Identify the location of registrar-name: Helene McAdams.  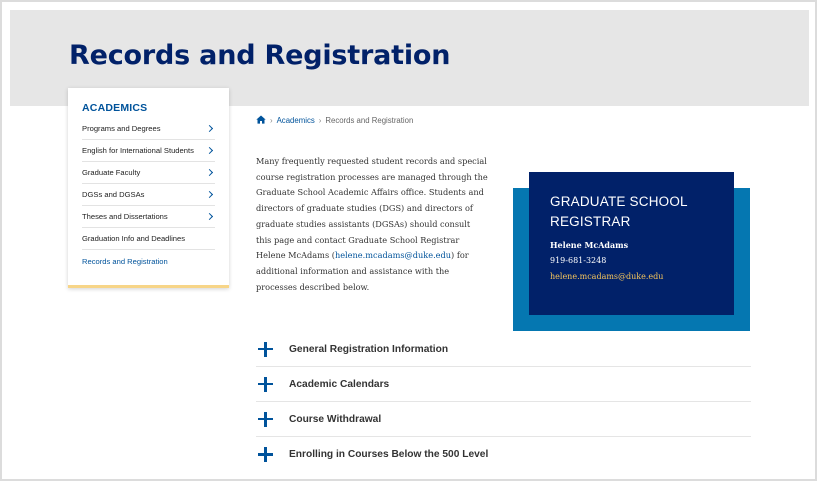
(589, 245).